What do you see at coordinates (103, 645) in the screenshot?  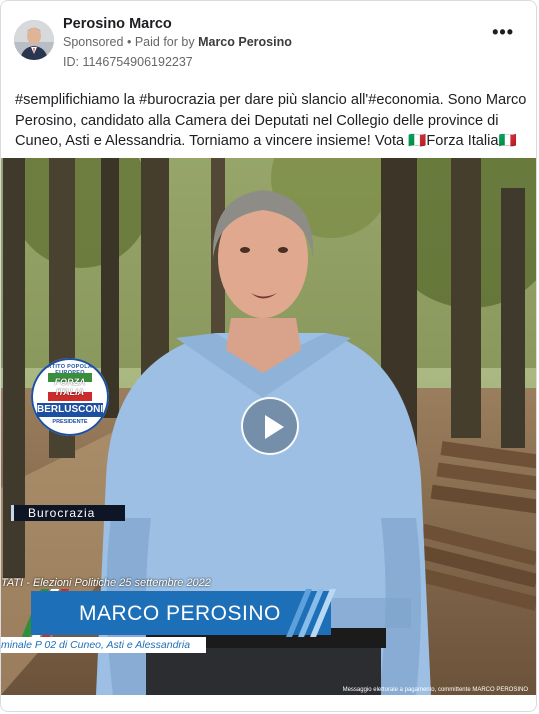 I see `collegio-caption: minale P 02 di Cuneo, Asti e Alessandria` at bounding box center [103, 645].